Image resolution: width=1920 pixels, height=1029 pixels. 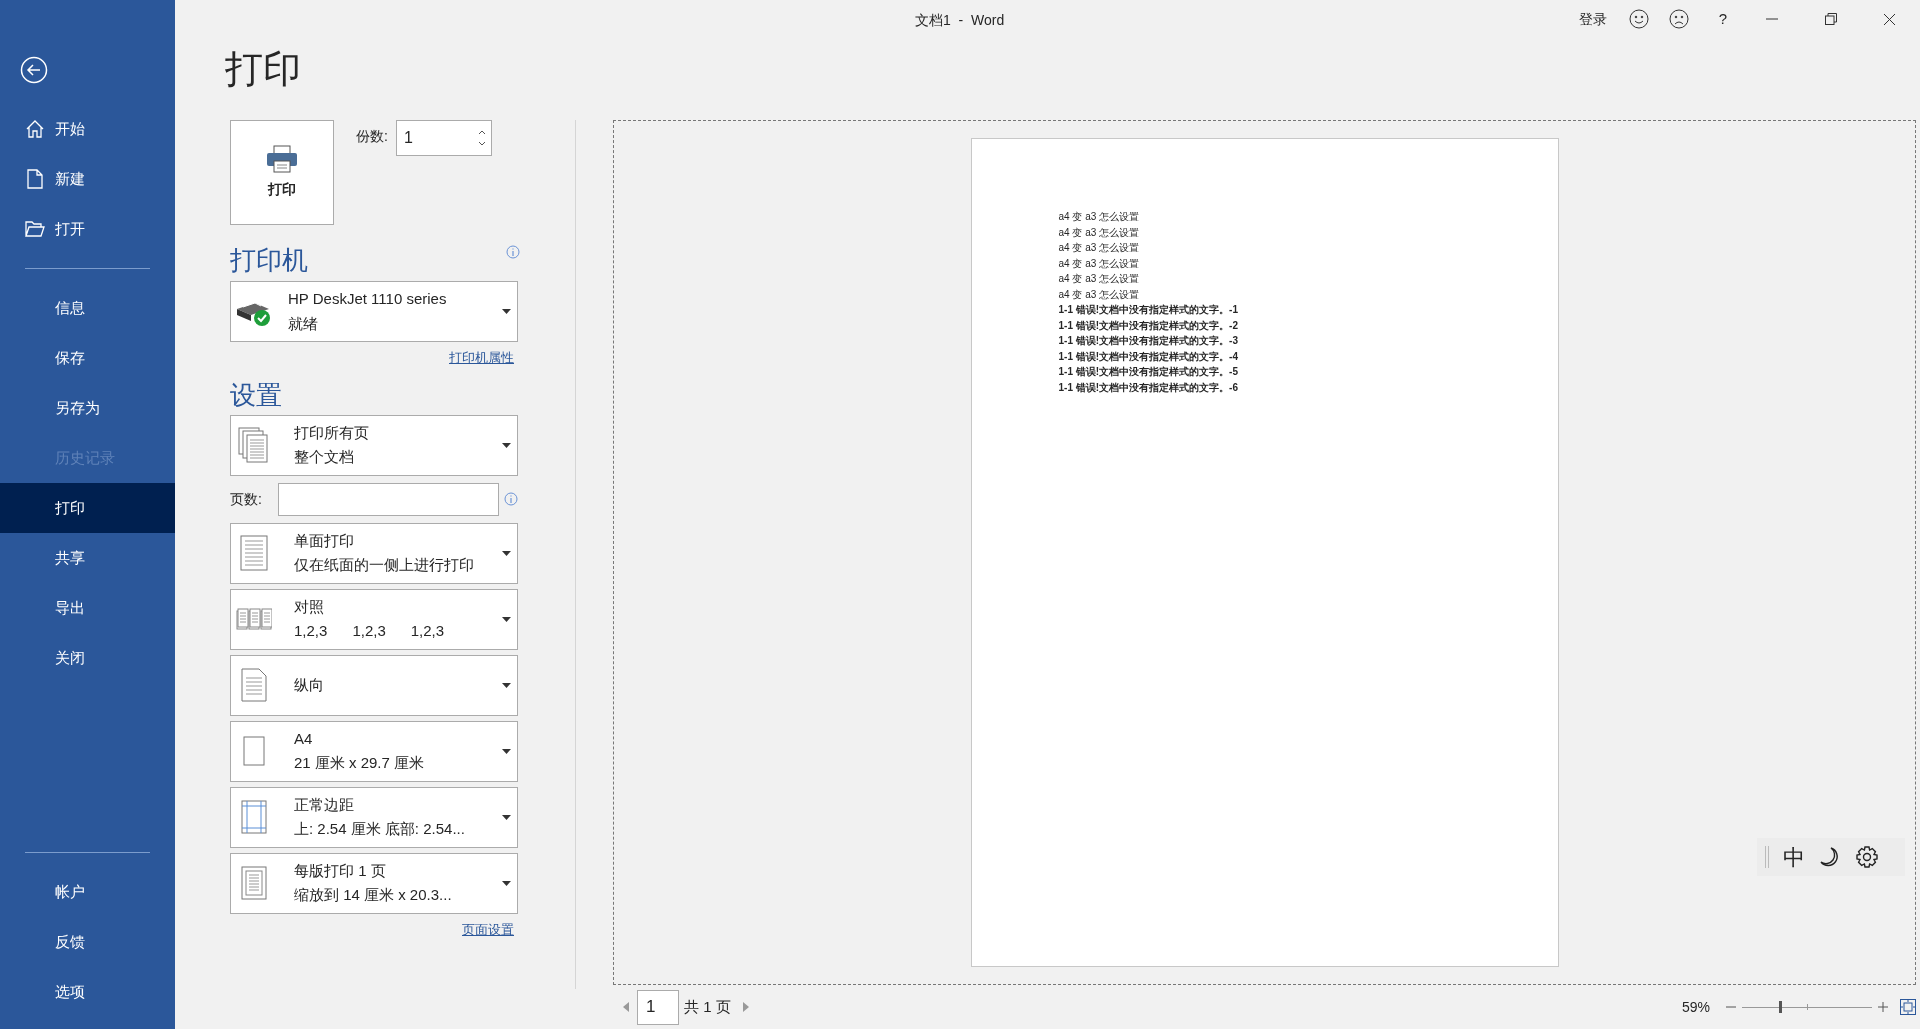 I want to click on settings-dropdown: A4 21 厘米 x 29.7 厘米, so click(x=374, y=751).